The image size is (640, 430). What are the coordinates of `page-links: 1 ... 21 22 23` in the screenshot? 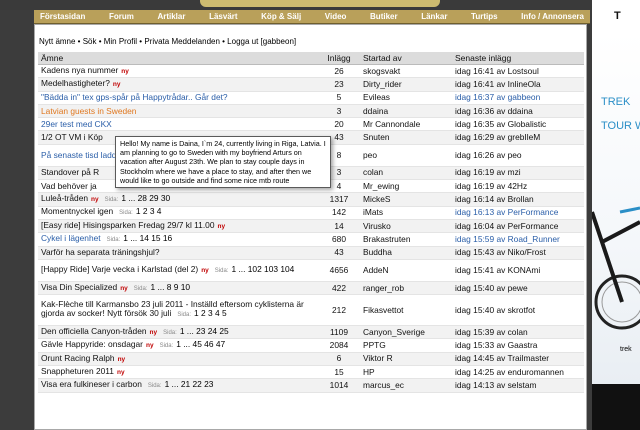 It's located at (189, 384).